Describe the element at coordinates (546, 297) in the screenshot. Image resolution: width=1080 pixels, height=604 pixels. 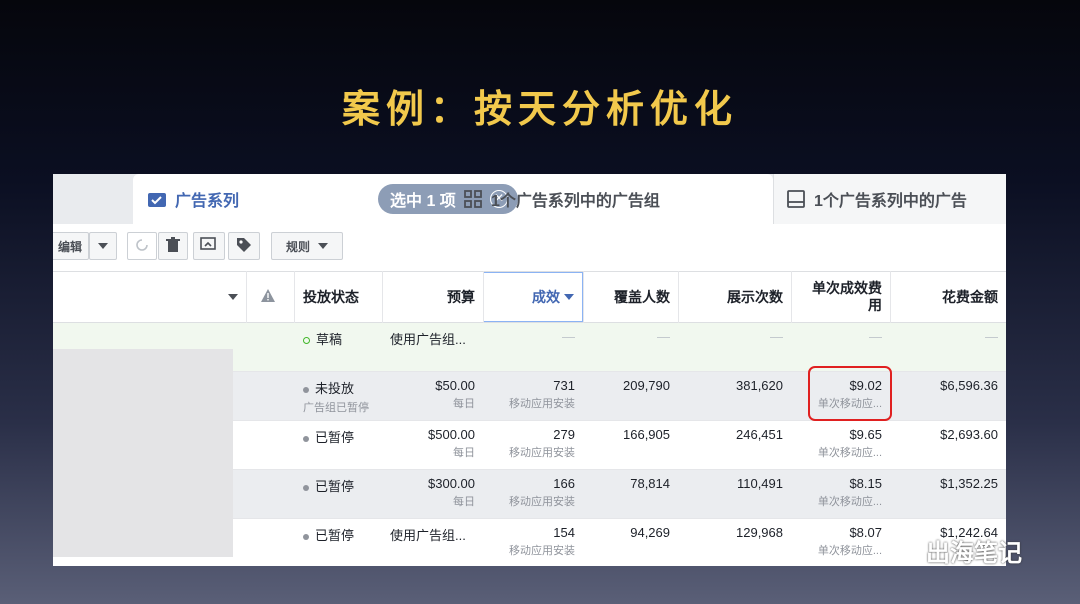
I see `header-results-label: 成效` at that location.